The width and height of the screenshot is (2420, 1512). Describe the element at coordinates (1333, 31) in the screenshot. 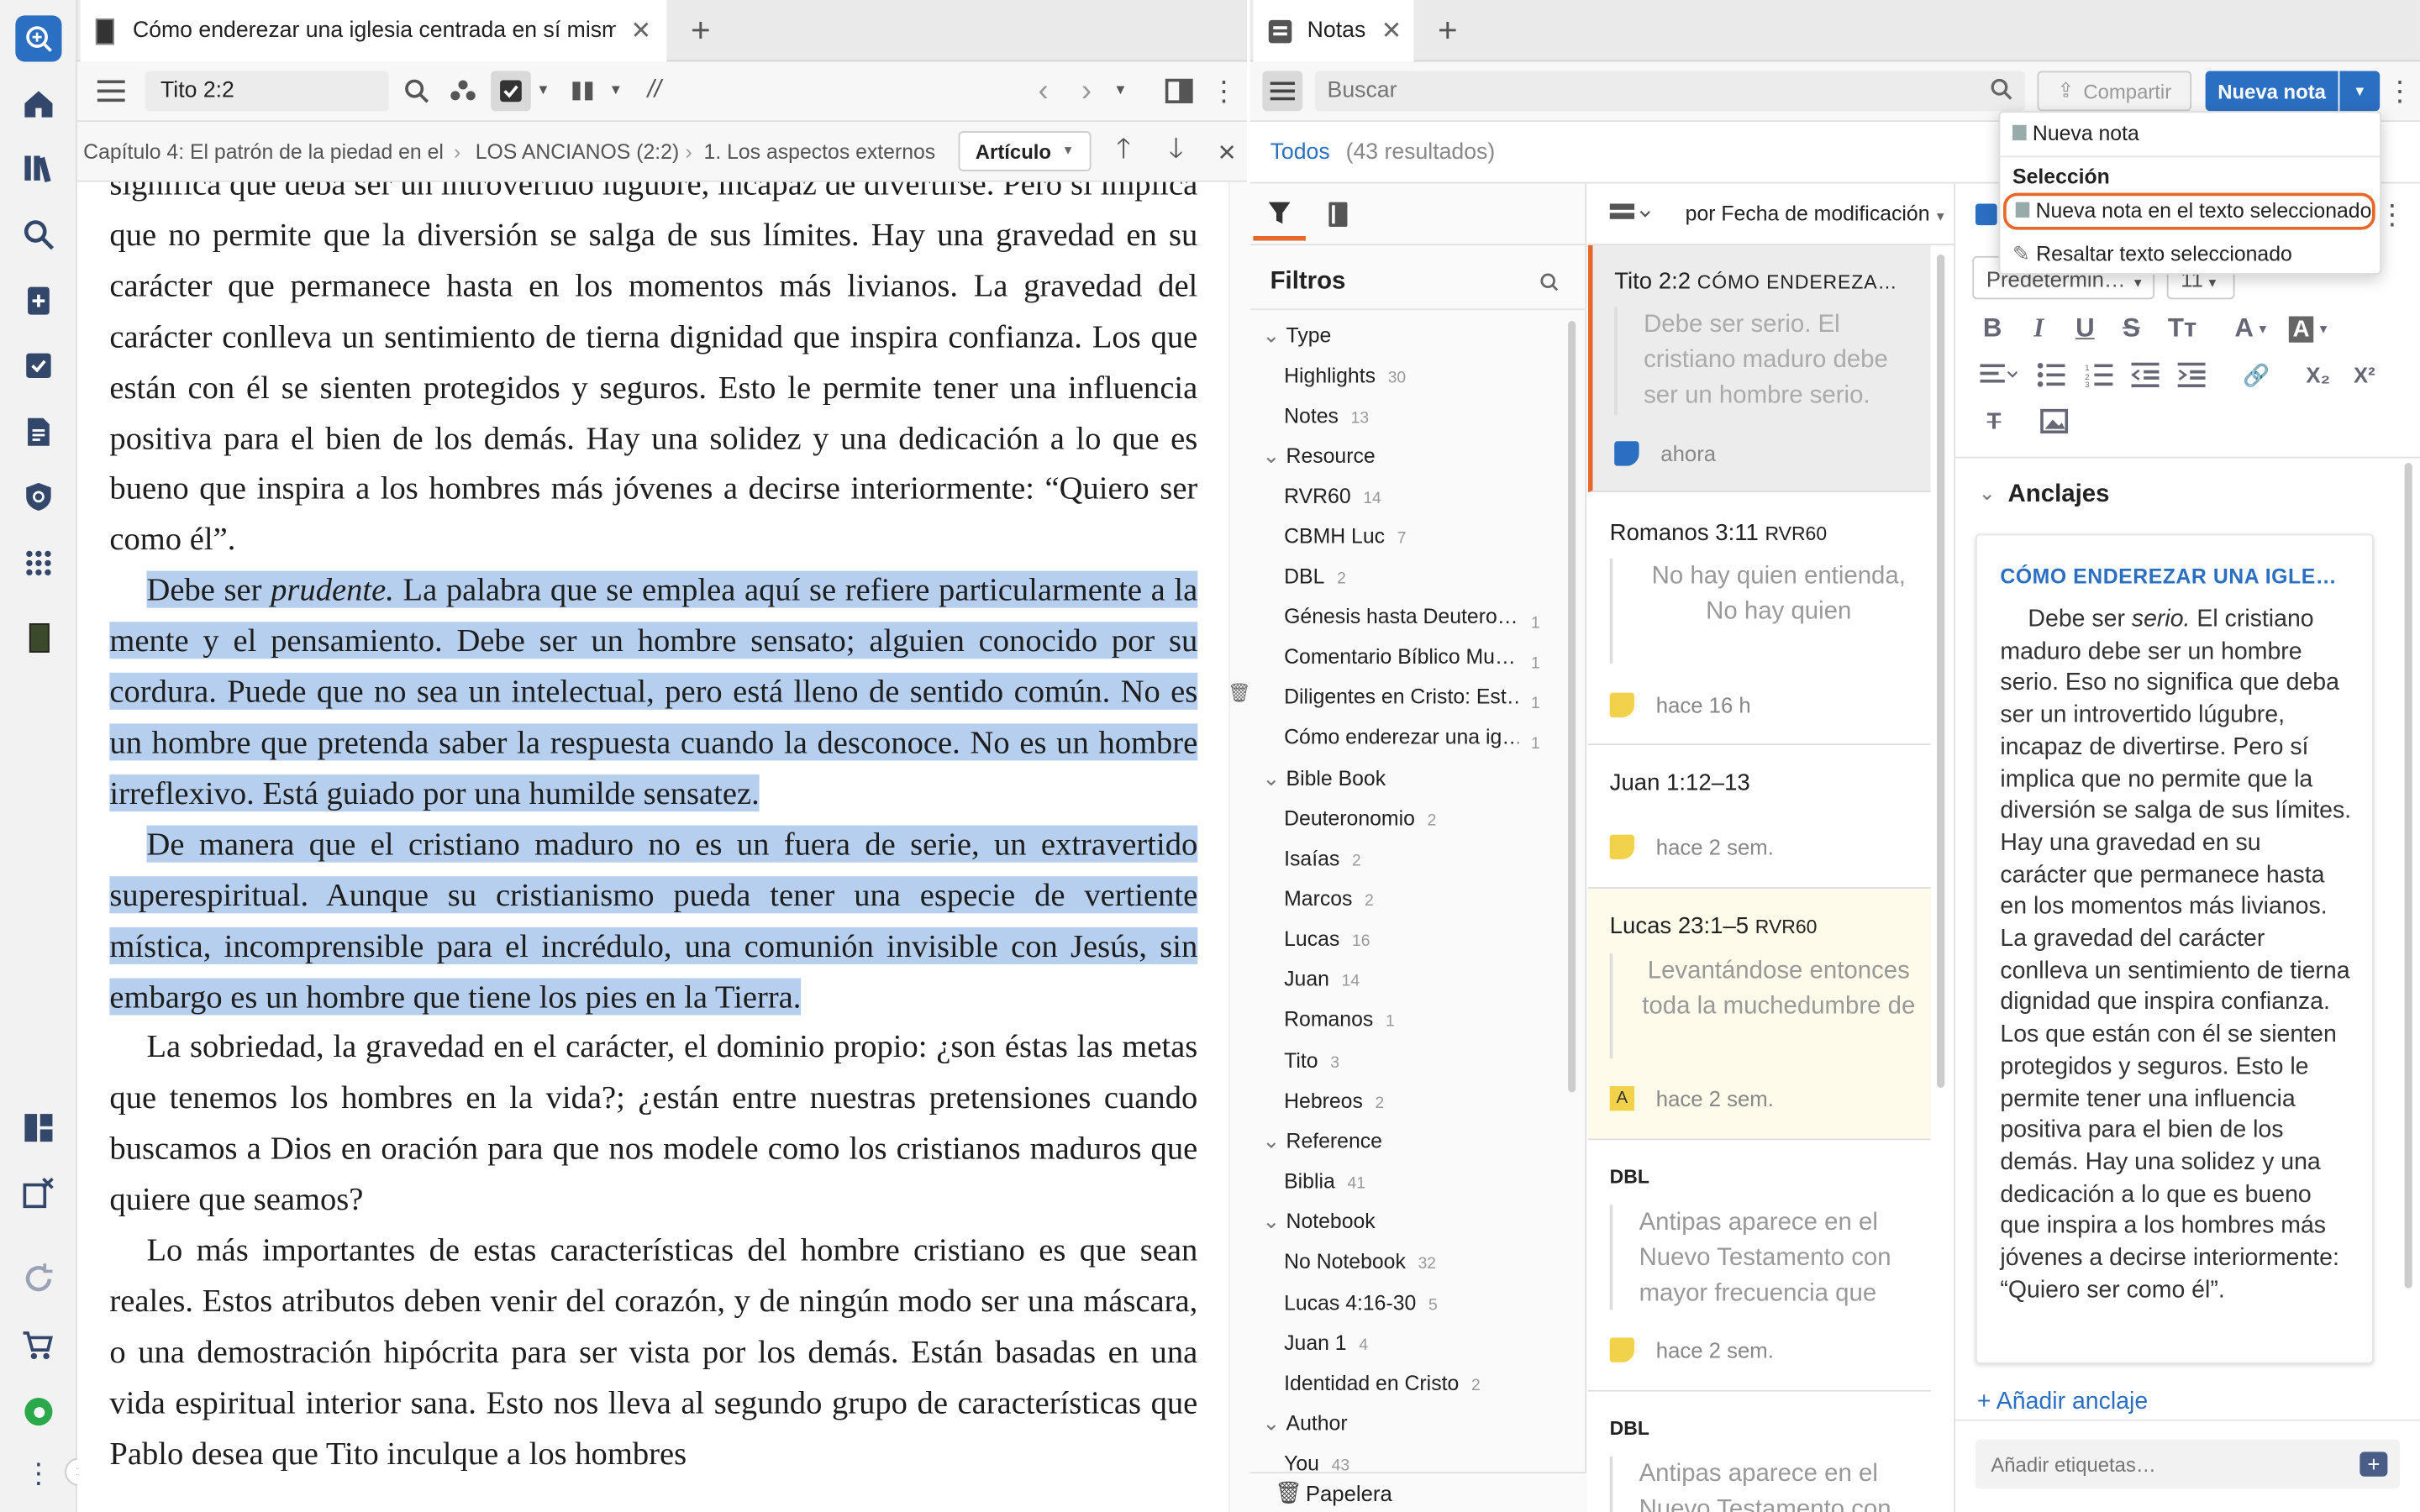

I see `notes-tab: Notas ✕` at that location.